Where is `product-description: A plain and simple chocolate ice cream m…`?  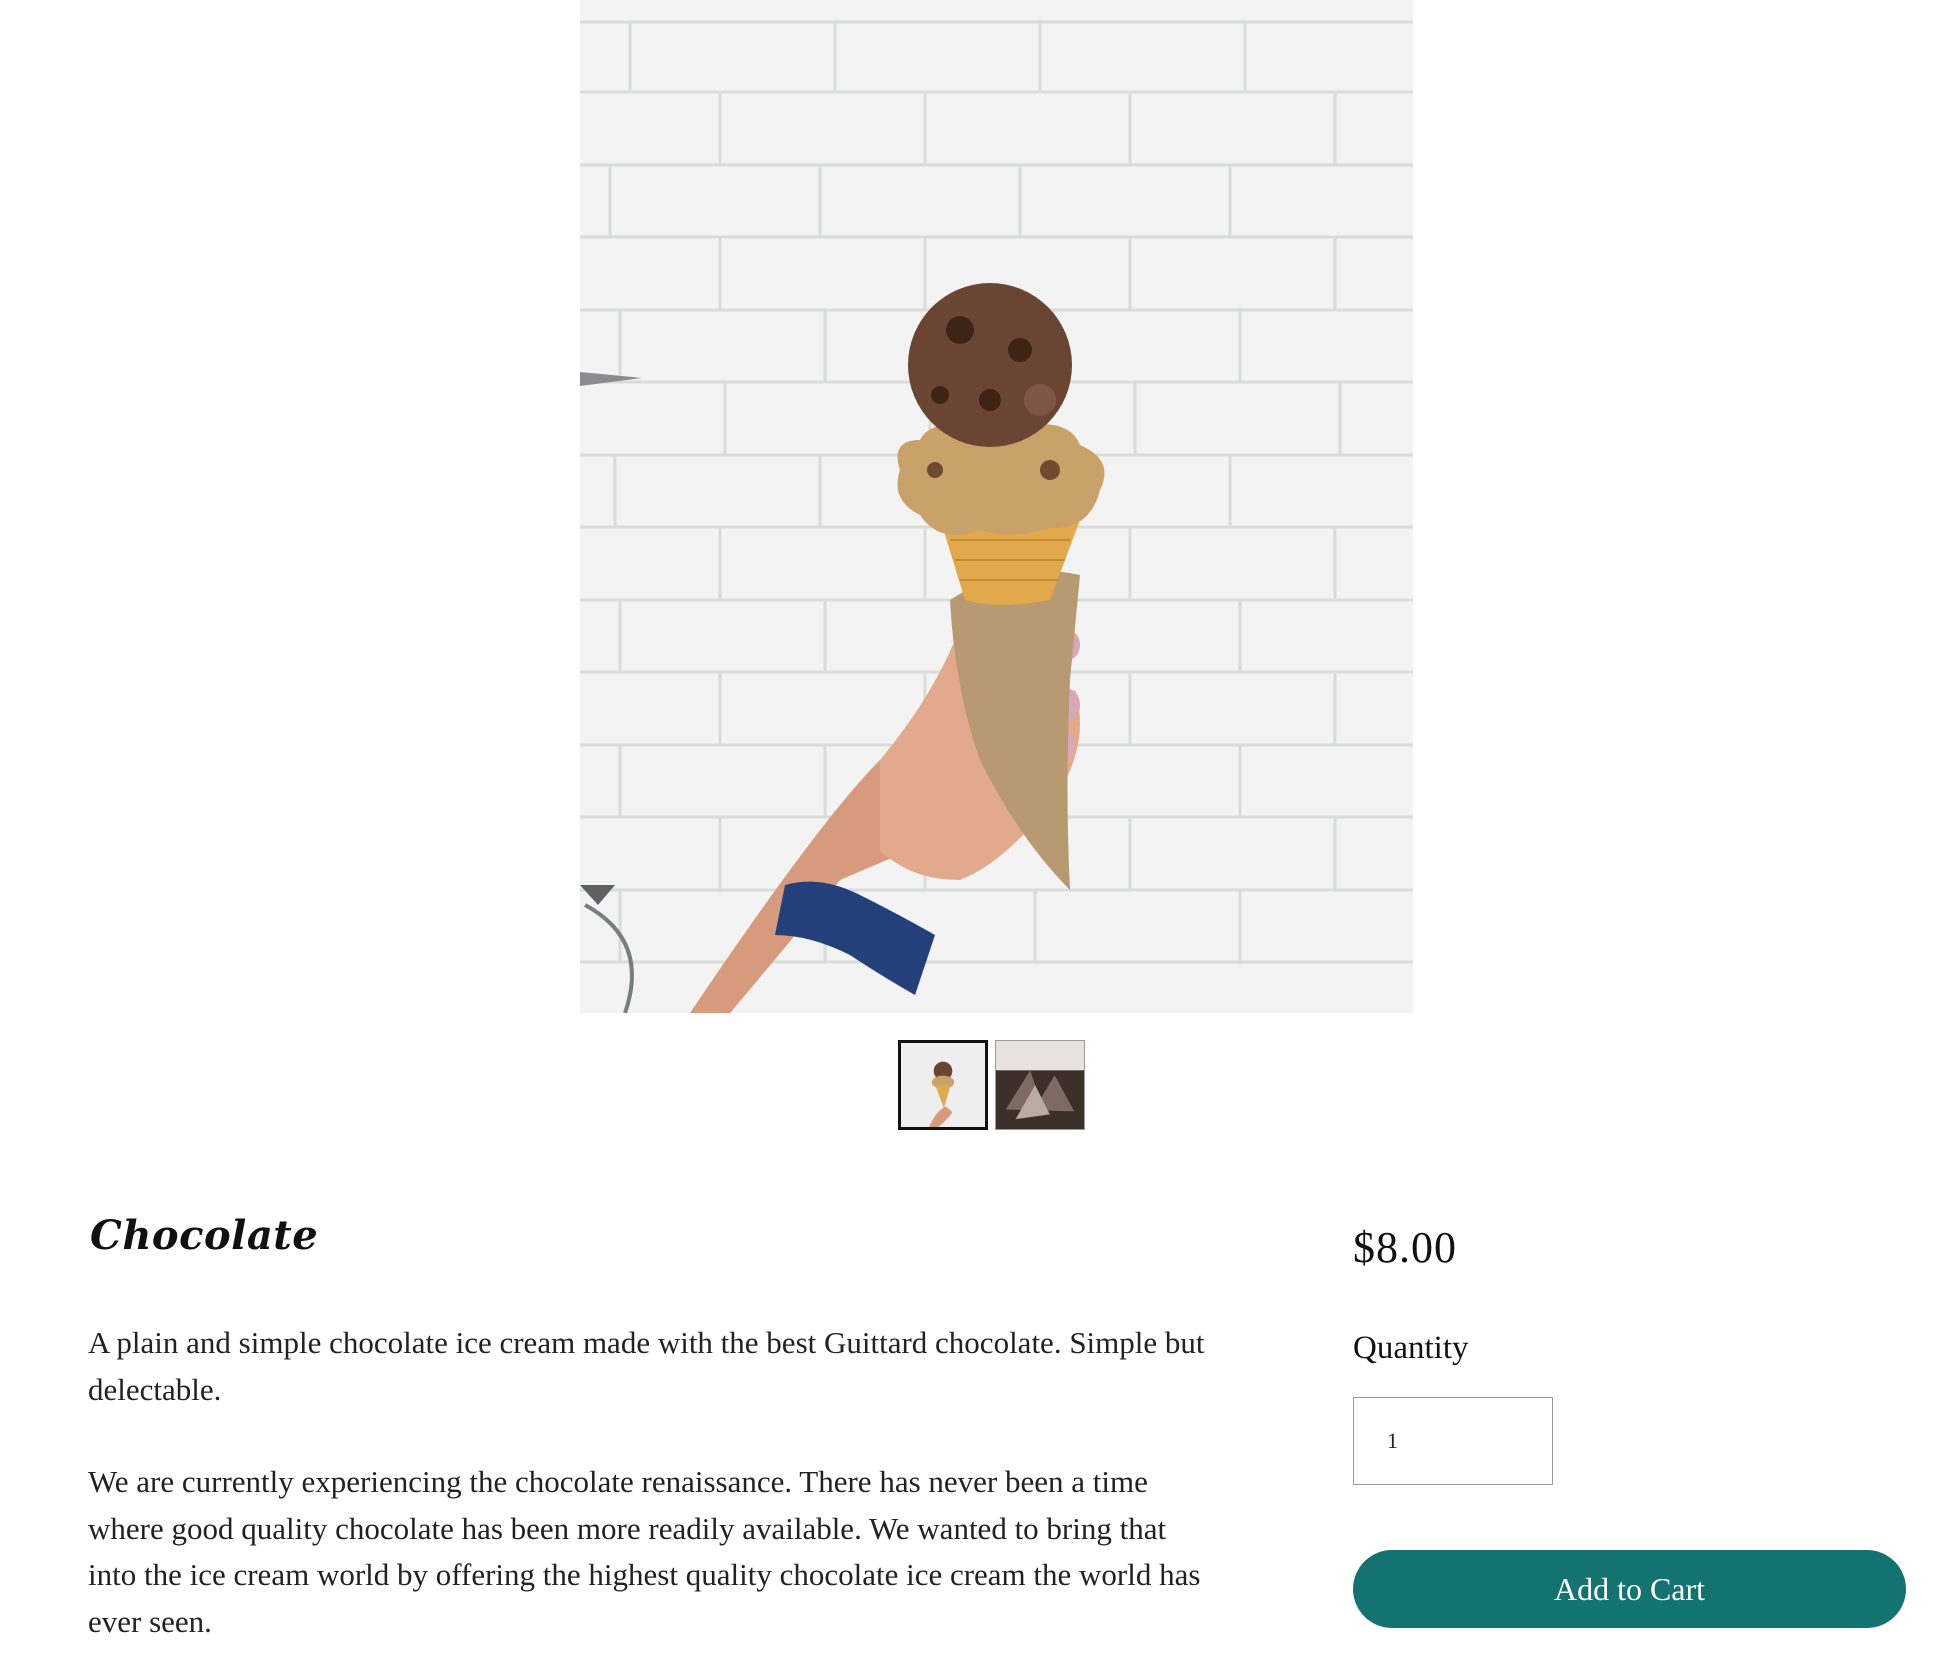 product-description: A plain and simple chocolate ice cream m… is located at coordinates (648, 1482).